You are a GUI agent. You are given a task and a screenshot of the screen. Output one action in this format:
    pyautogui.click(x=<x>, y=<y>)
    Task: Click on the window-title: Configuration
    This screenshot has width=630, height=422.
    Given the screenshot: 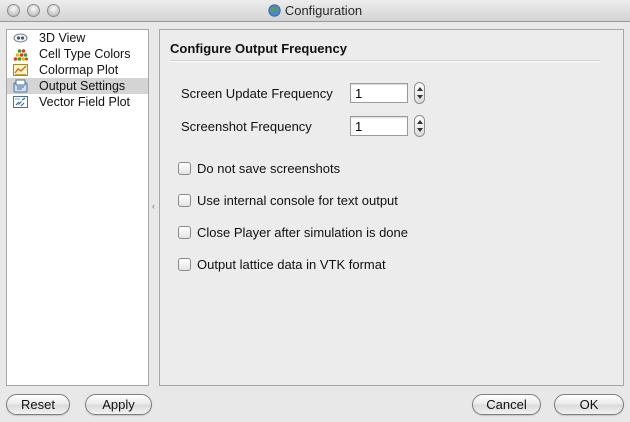 What is the action you would take?
    pyautogui.click(x=323, y=10)
    